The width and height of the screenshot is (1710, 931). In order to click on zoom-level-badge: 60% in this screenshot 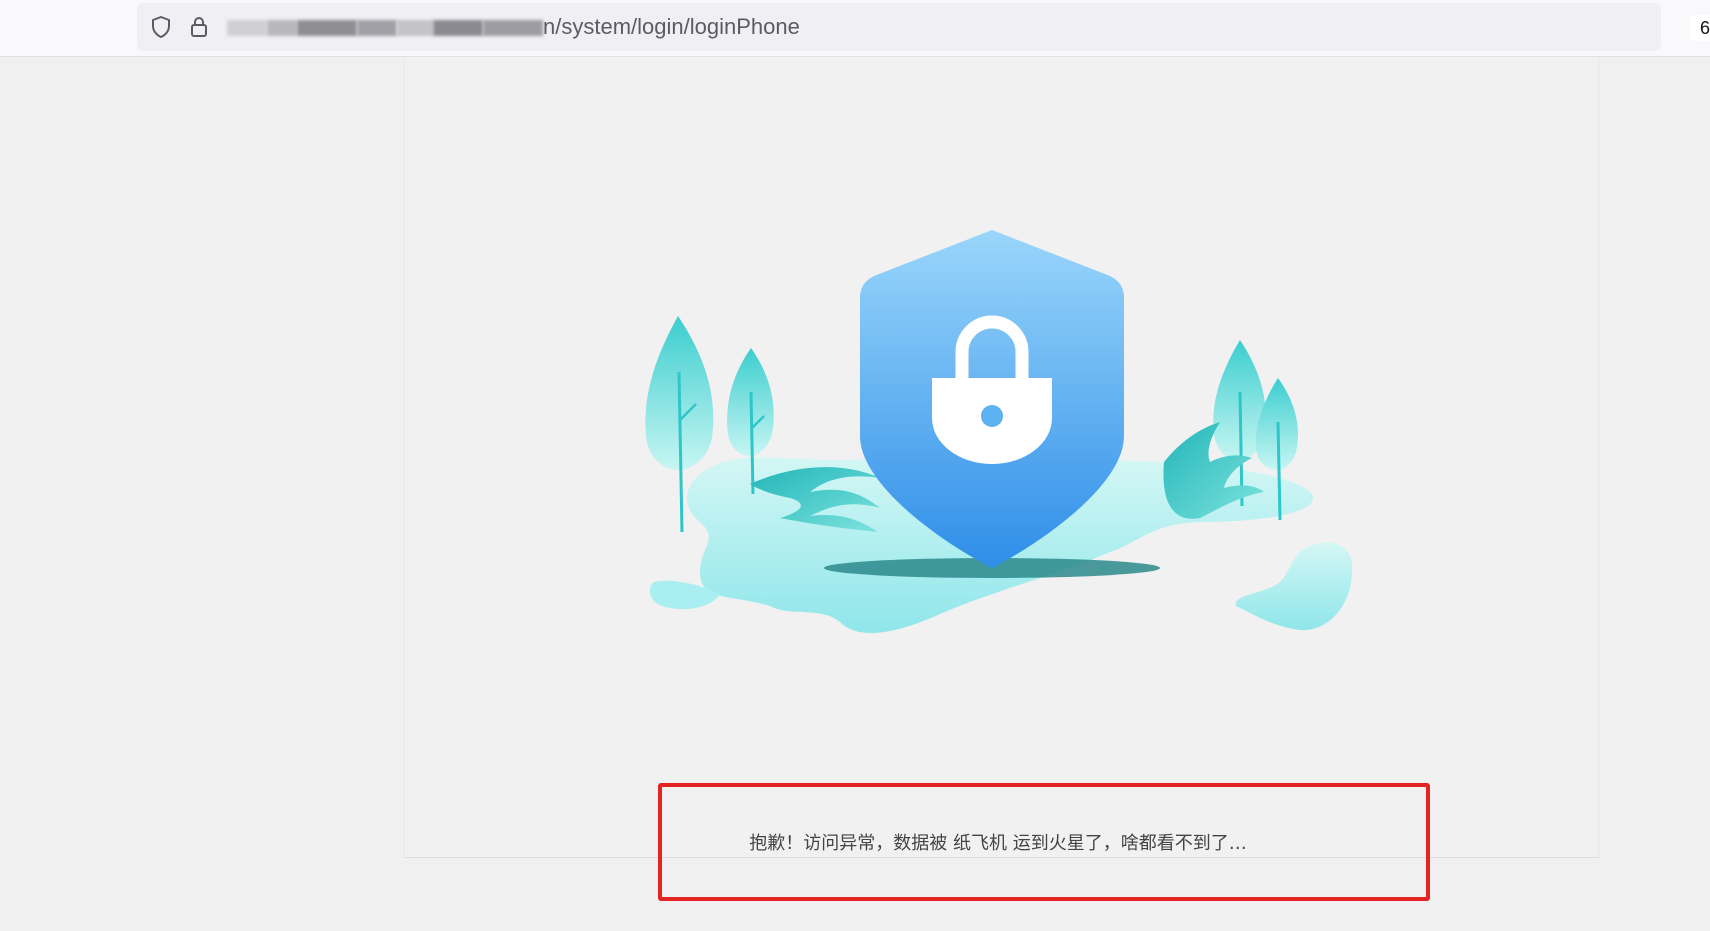, I will do `click(1700, 28)`.